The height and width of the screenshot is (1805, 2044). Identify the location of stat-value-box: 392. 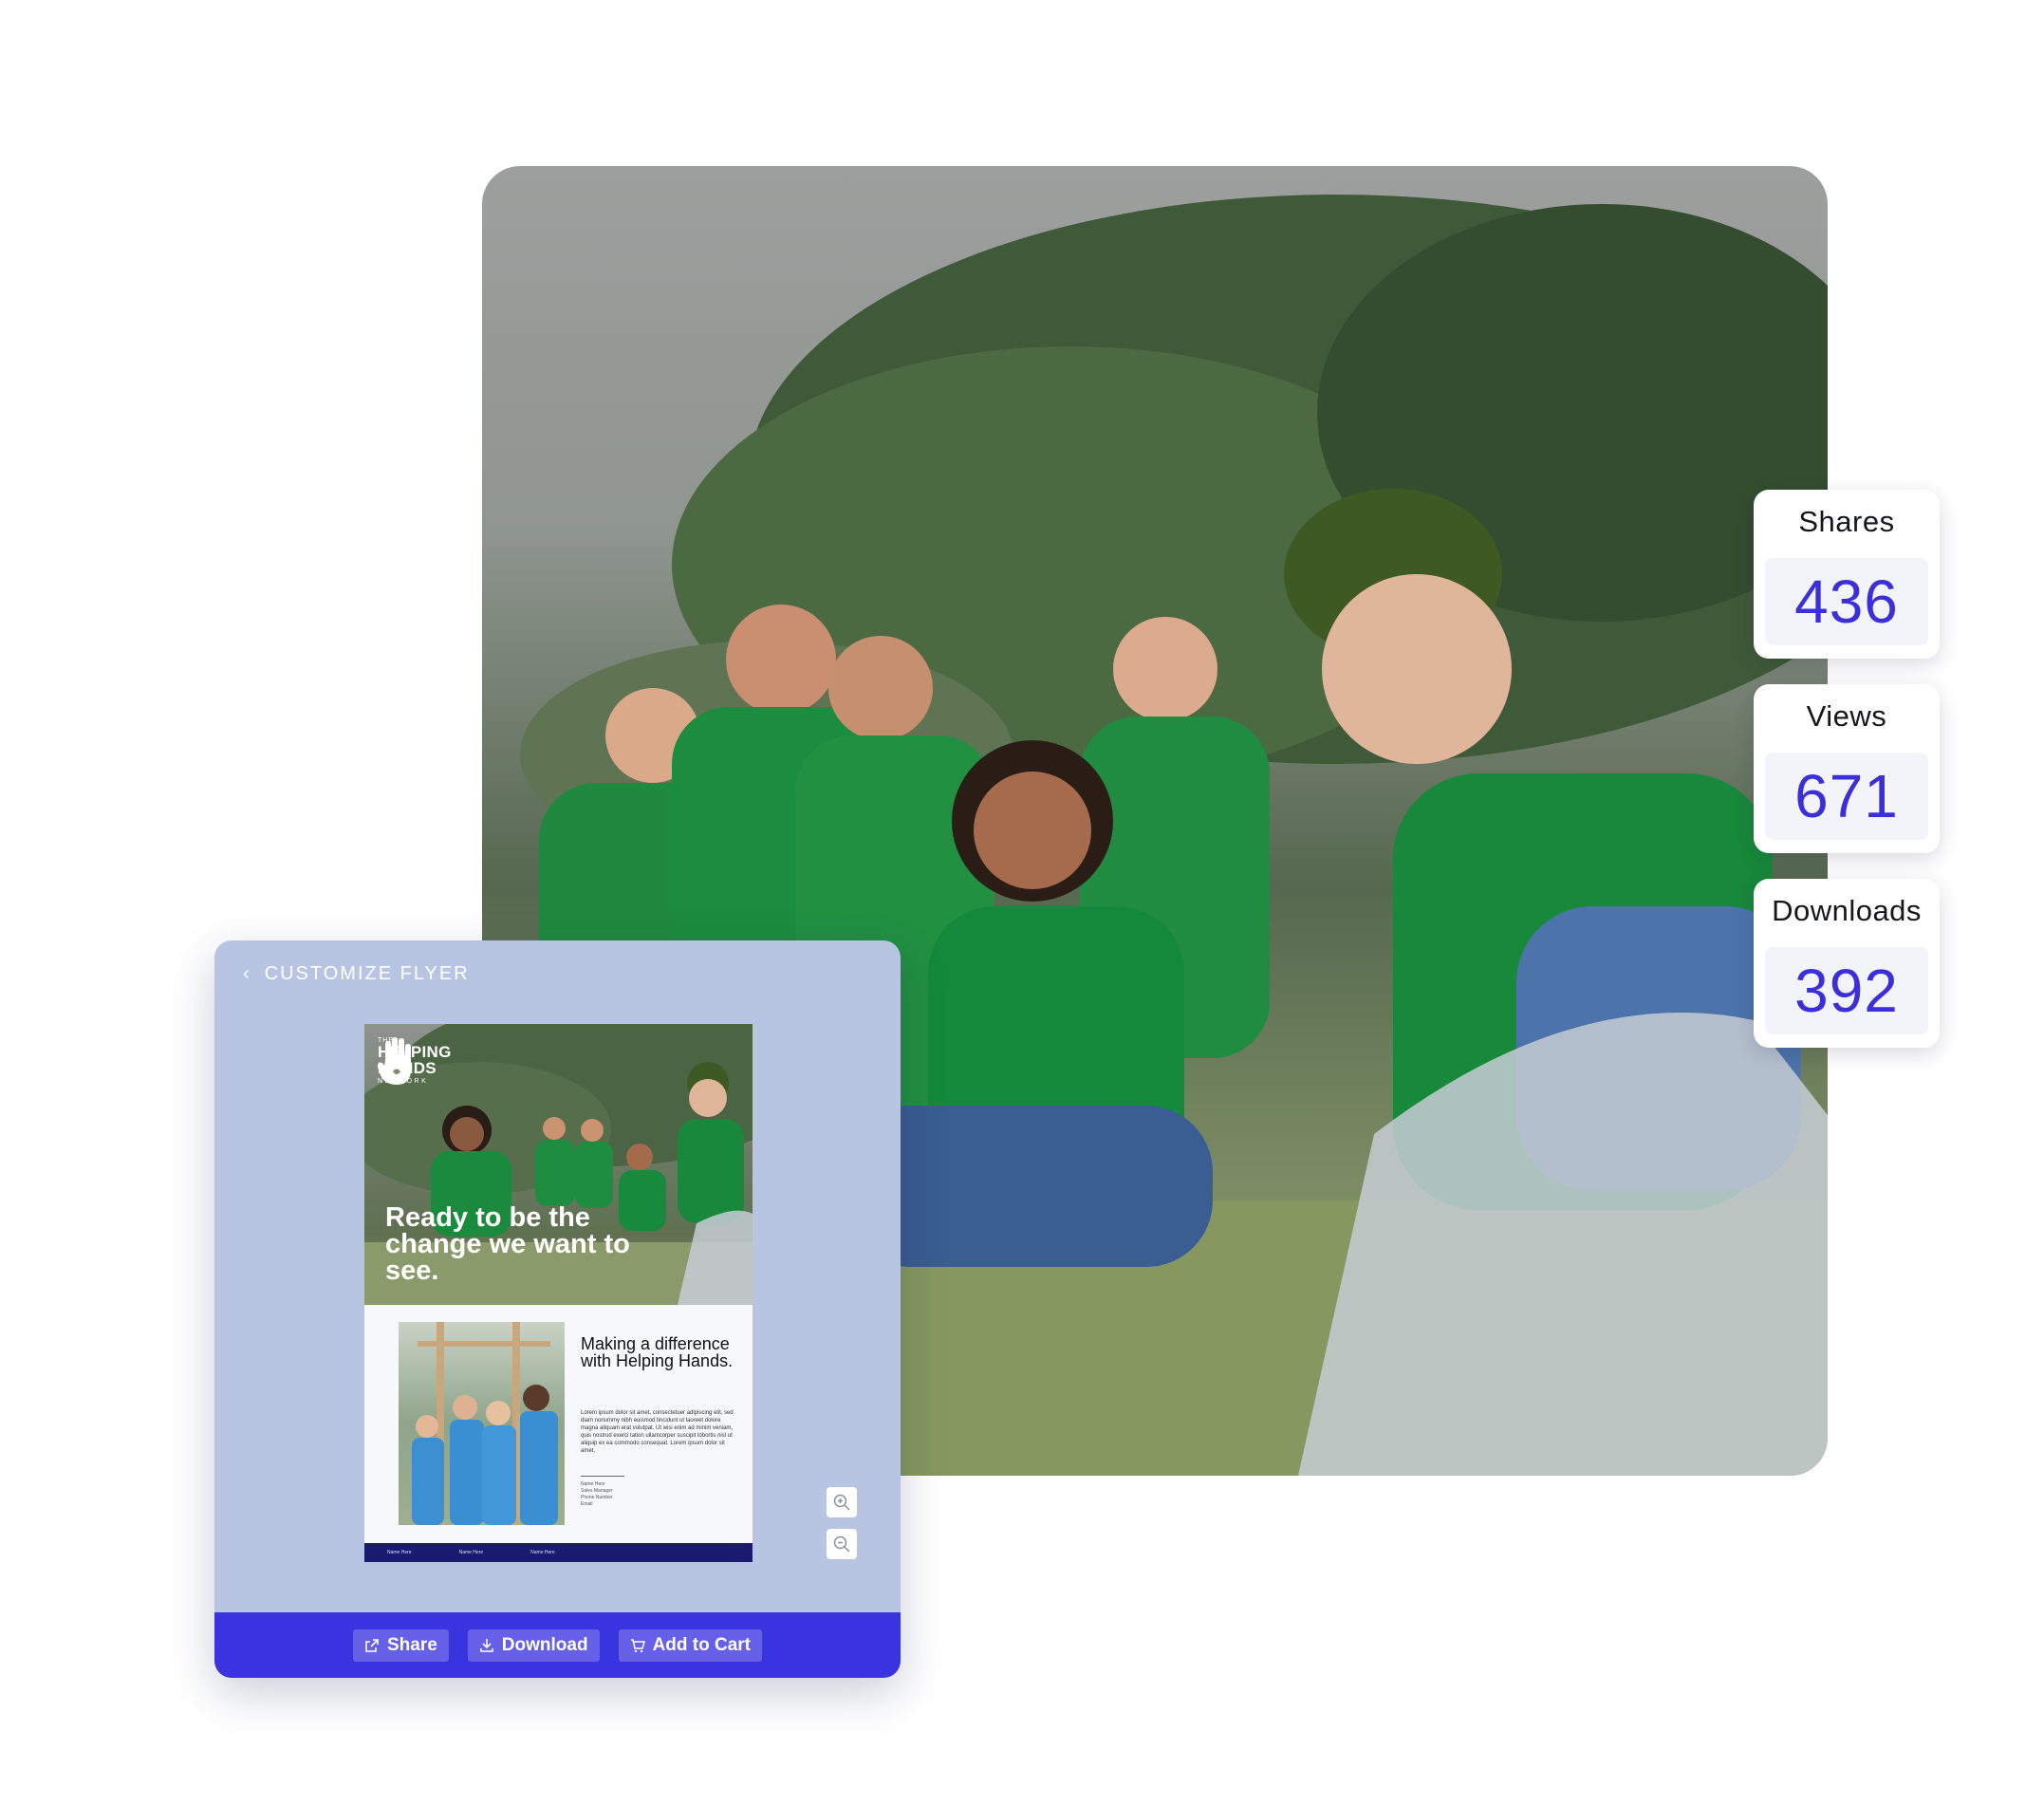
(1846, 990).